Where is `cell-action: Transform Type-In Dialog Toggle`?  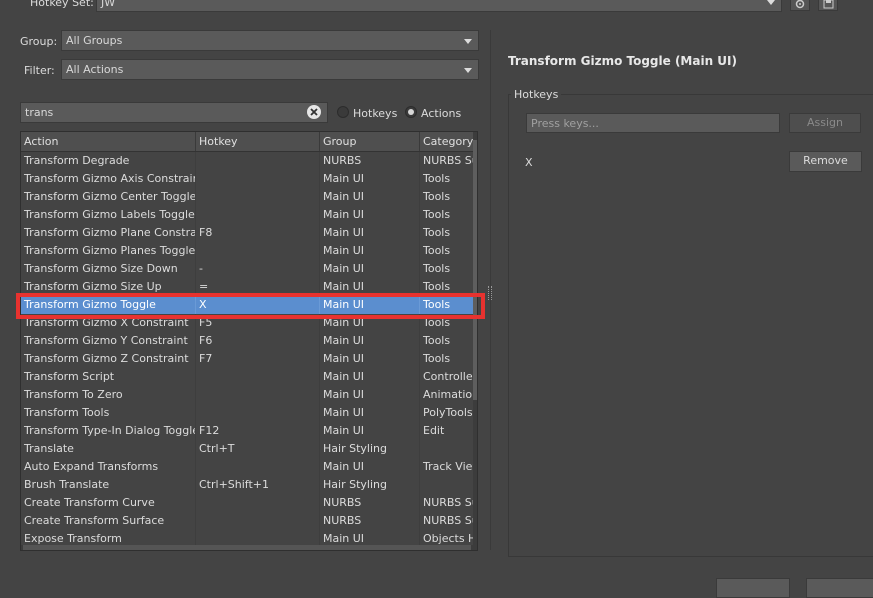
cell-action: Transform Type-In Dialog Toggle is located at coordinates (108, 431).